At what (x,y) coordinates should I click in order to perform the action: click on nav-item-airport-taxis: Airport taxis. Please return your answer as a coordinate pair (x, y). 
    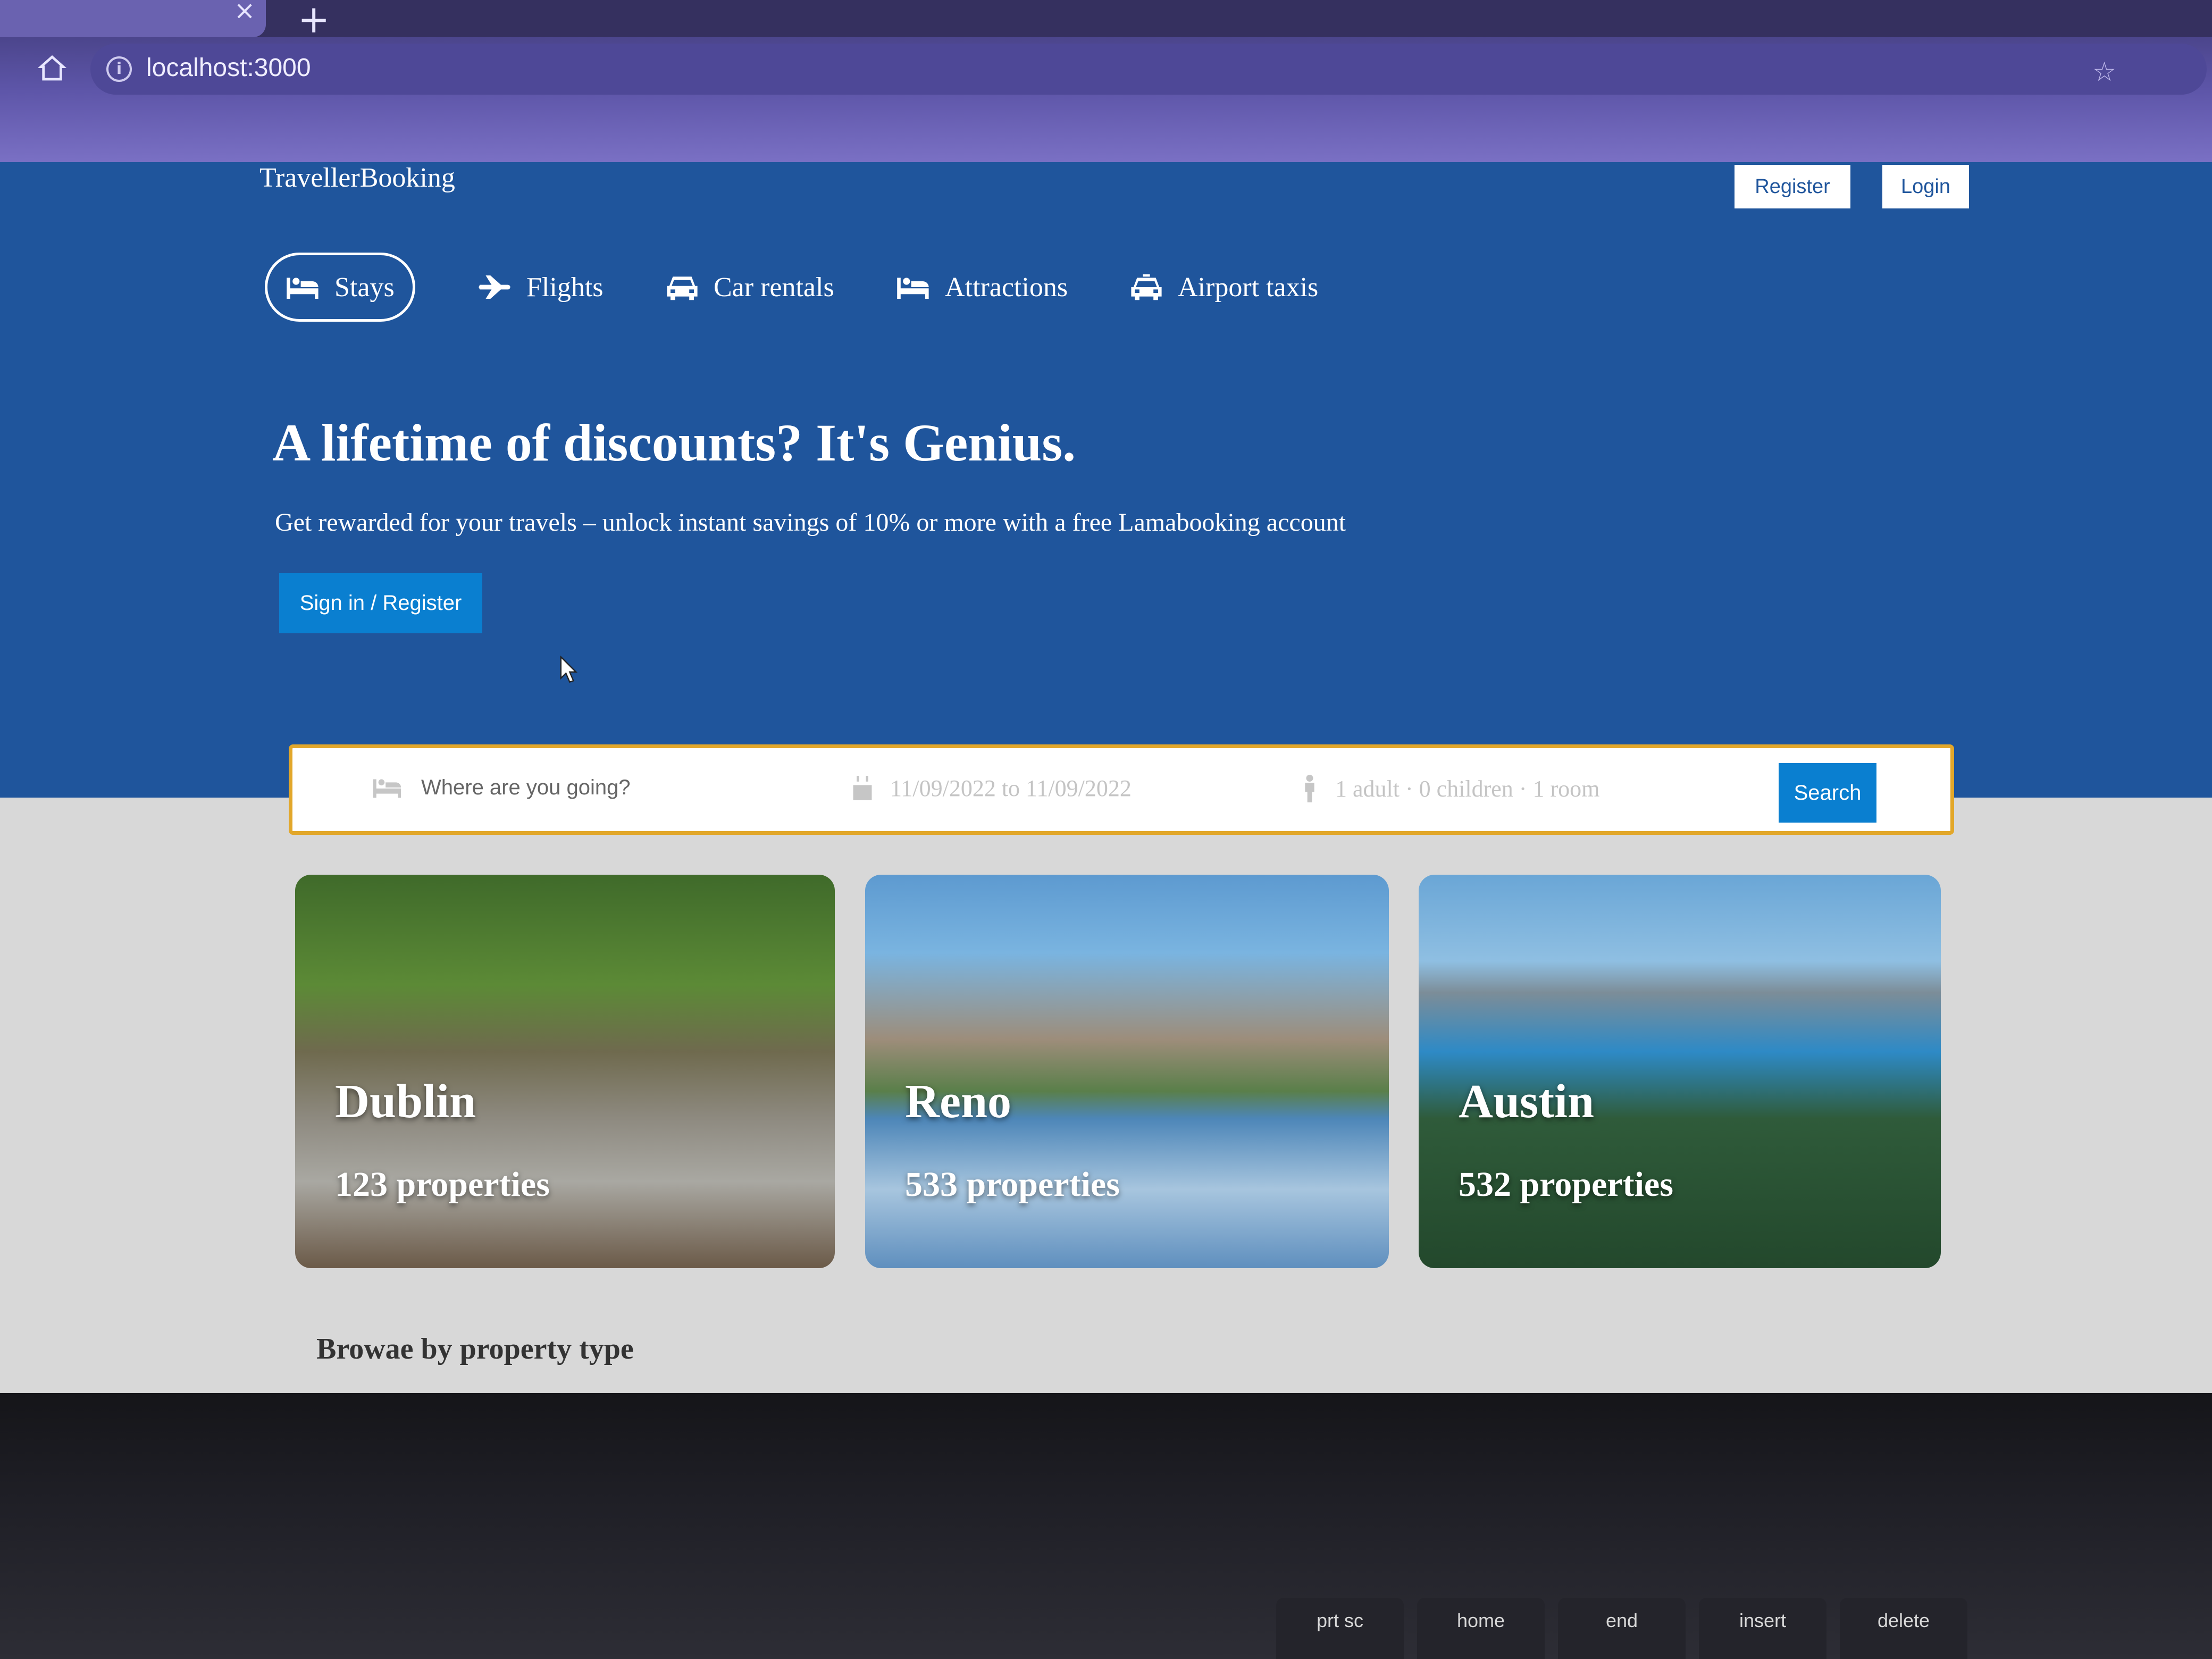
    Looking at the image, I should click on (1223, 287).